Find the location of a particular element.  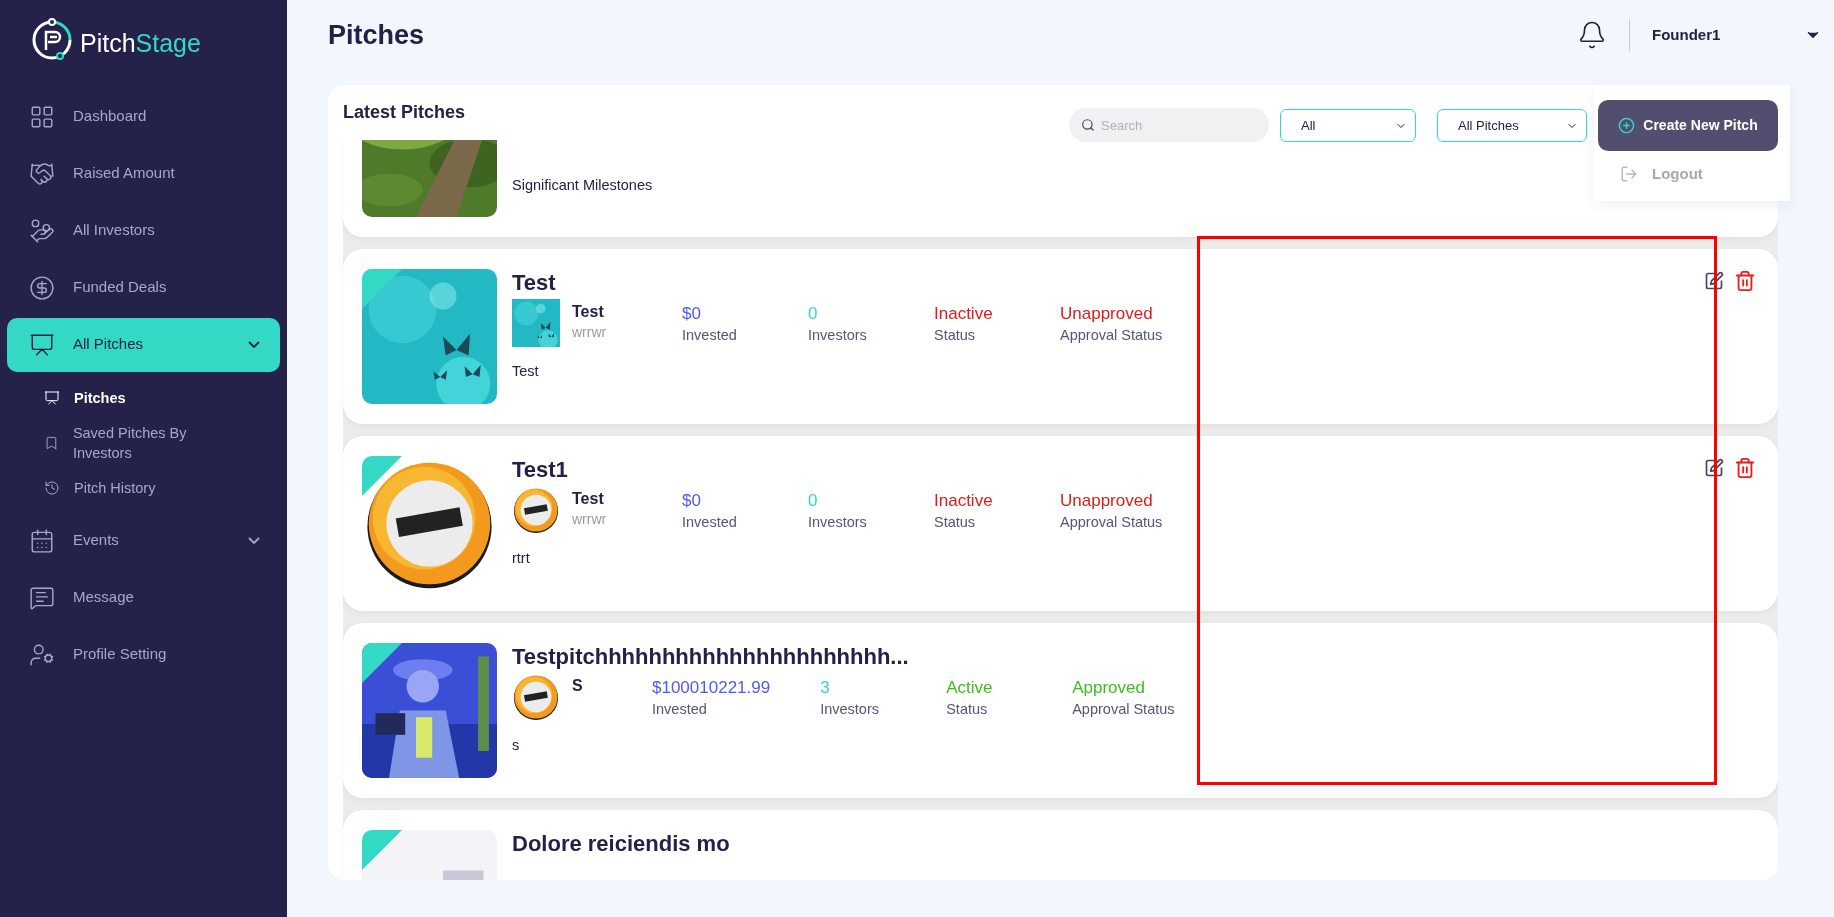

notification-icon is located at coordinates (1592, 35).